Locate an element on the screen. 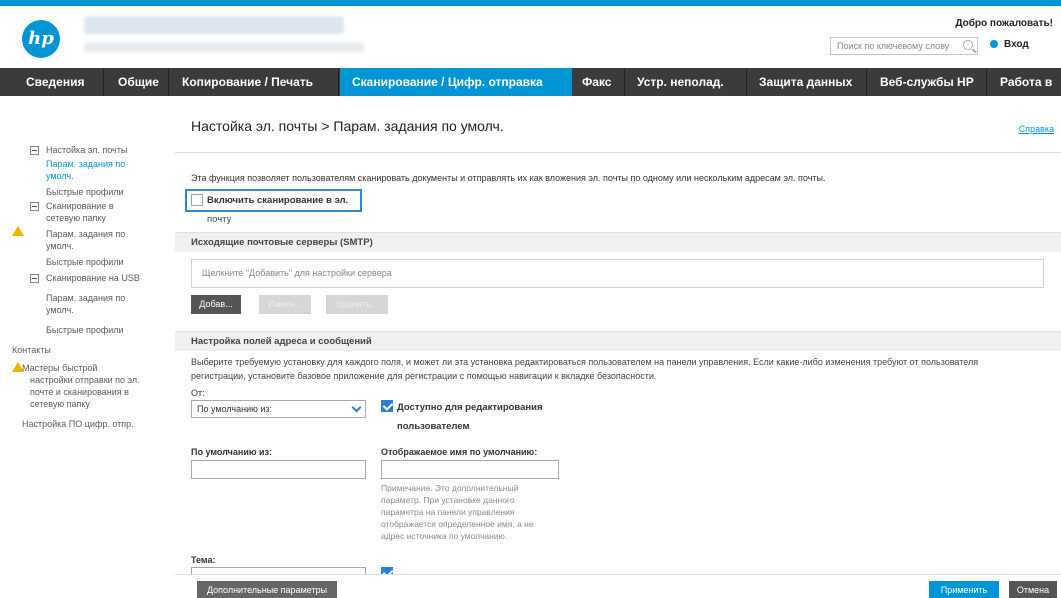 This screenshot has width=1061, height=598. from-select-value: По умолчанию из: is located at coordinates (235, 409).